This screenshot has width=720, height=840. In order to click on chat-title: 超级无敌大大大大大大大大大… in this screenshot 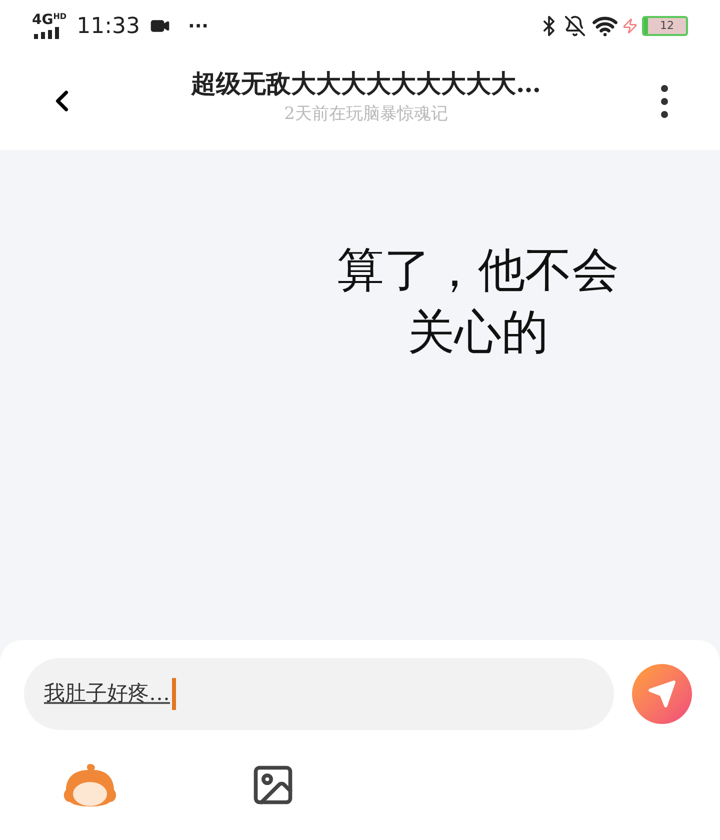, I will do `click(366, 84)`.